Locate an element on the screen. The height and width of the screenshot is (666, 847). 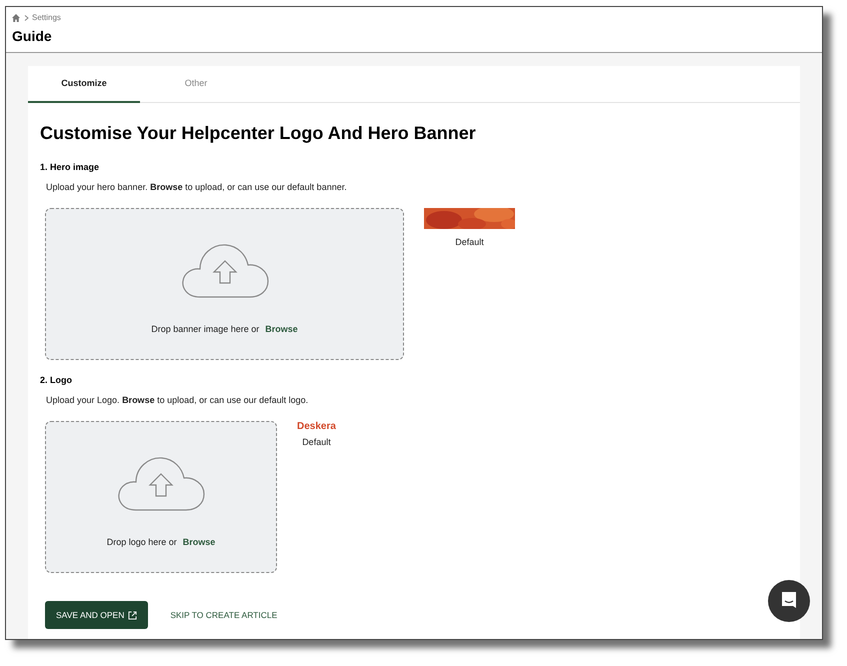
drop-zone: Drop logo here or Browse is located at coordinates (161, 497).